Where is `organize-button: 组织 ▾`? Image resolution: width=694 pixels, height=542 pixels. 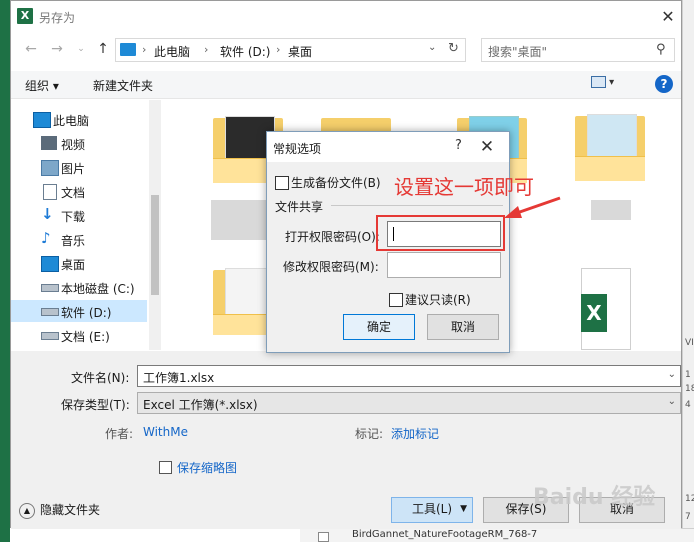 organize-button: 组织 ▾ is located at coordinates (42, 85).